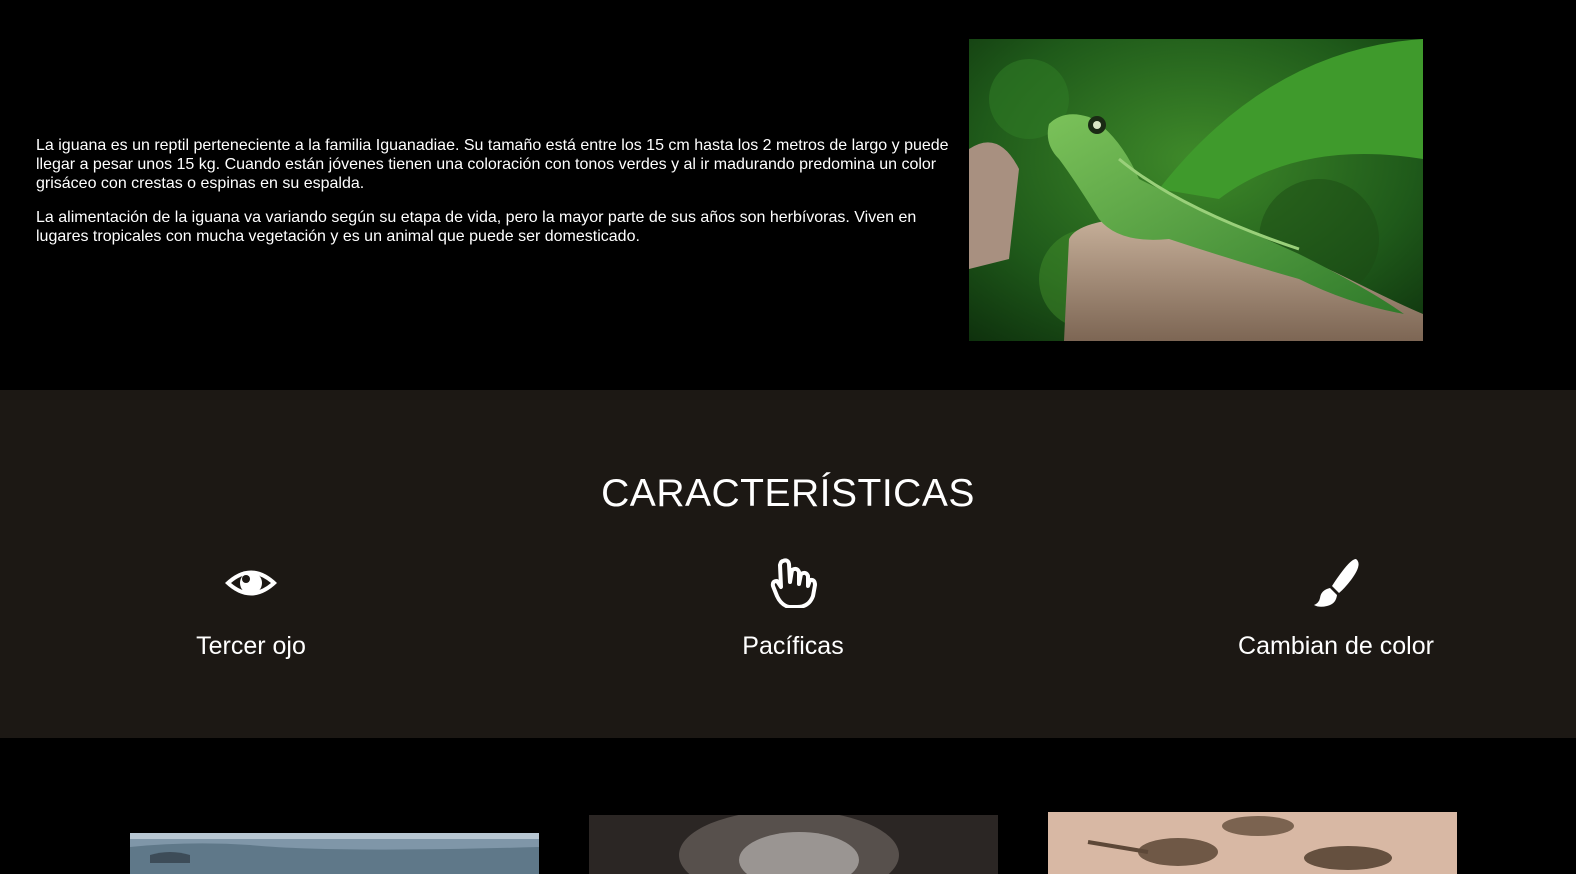 The height and width of the screenshot is (874, 1576). I want to click on feature-cambian-de-color: Cambian de color, so click(1336, 609).